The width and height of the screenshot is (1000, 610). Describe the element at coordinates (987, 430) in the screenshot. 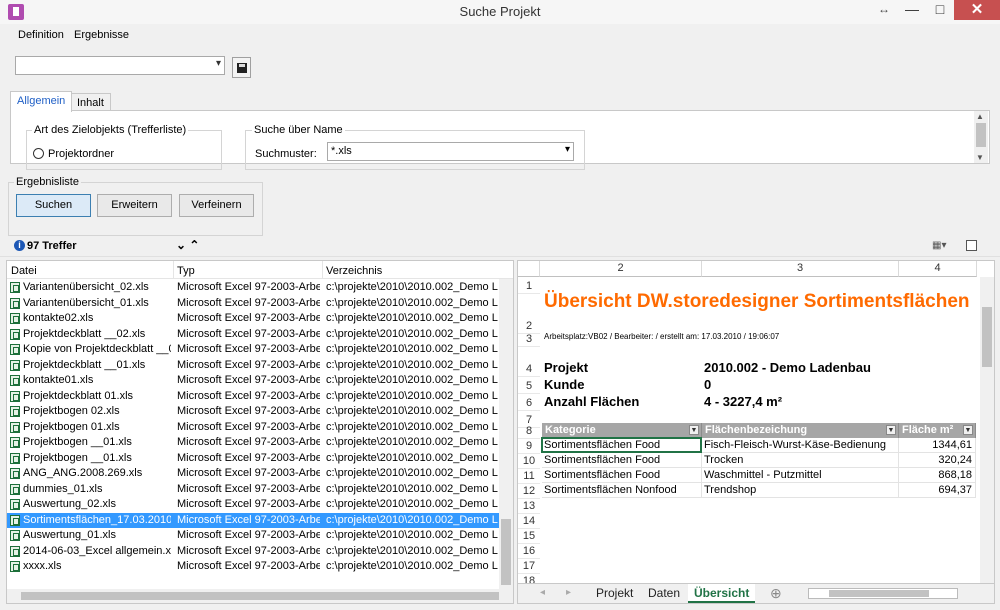

I see `sheet-vscroll` at that location.